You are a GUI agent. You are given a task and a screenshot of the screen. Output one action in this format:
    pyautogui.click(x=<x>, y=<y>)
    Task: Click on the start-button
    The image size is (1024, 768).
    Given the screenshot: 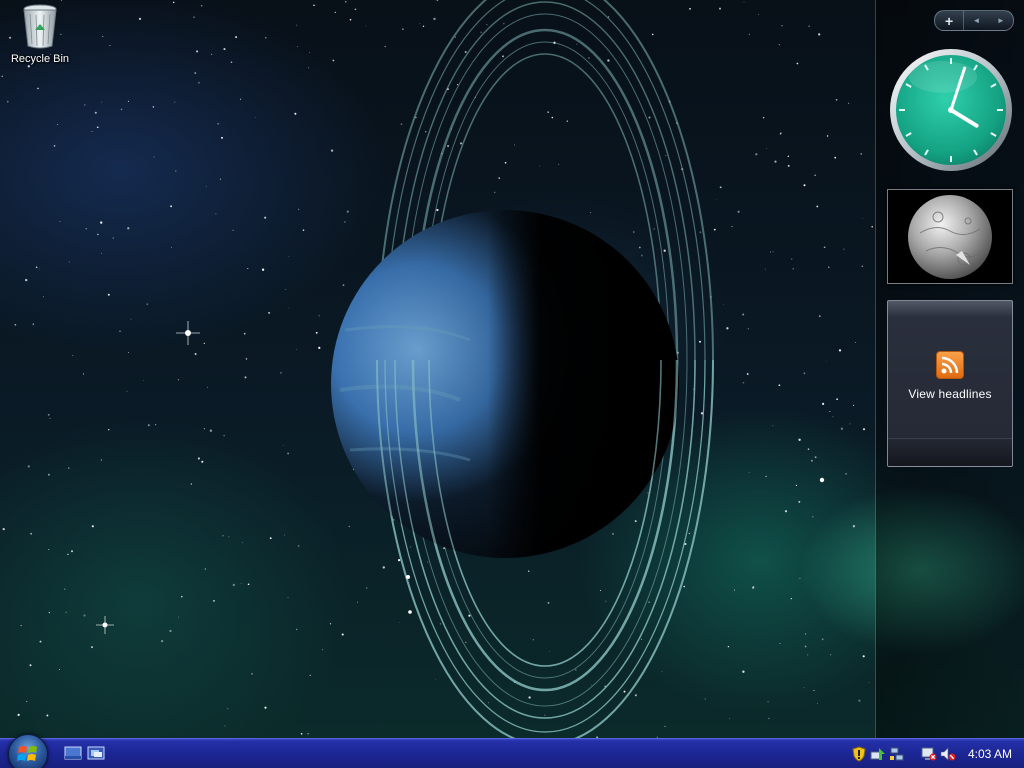 What is the action you would take?
    pyautogui.click(x=28, y=751)
    